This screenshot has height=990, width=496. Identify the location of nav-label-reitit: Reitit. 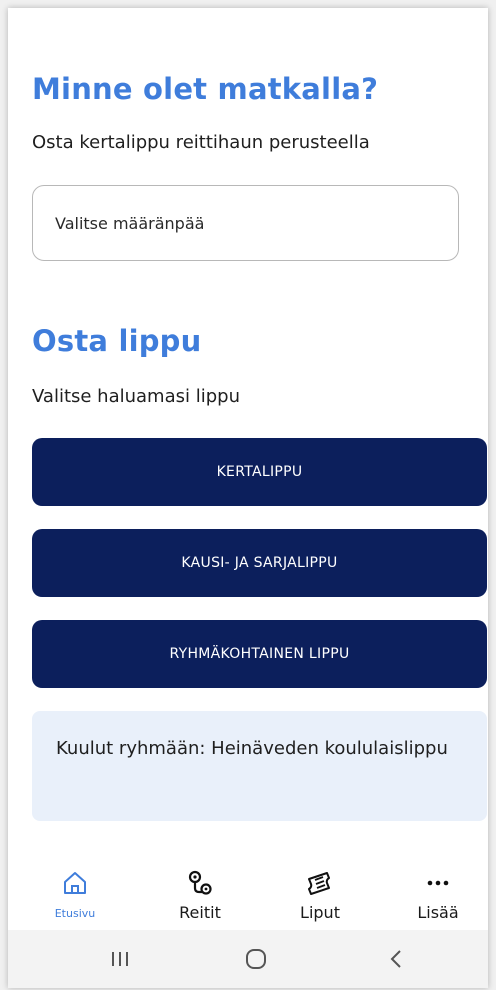
(200, 912).